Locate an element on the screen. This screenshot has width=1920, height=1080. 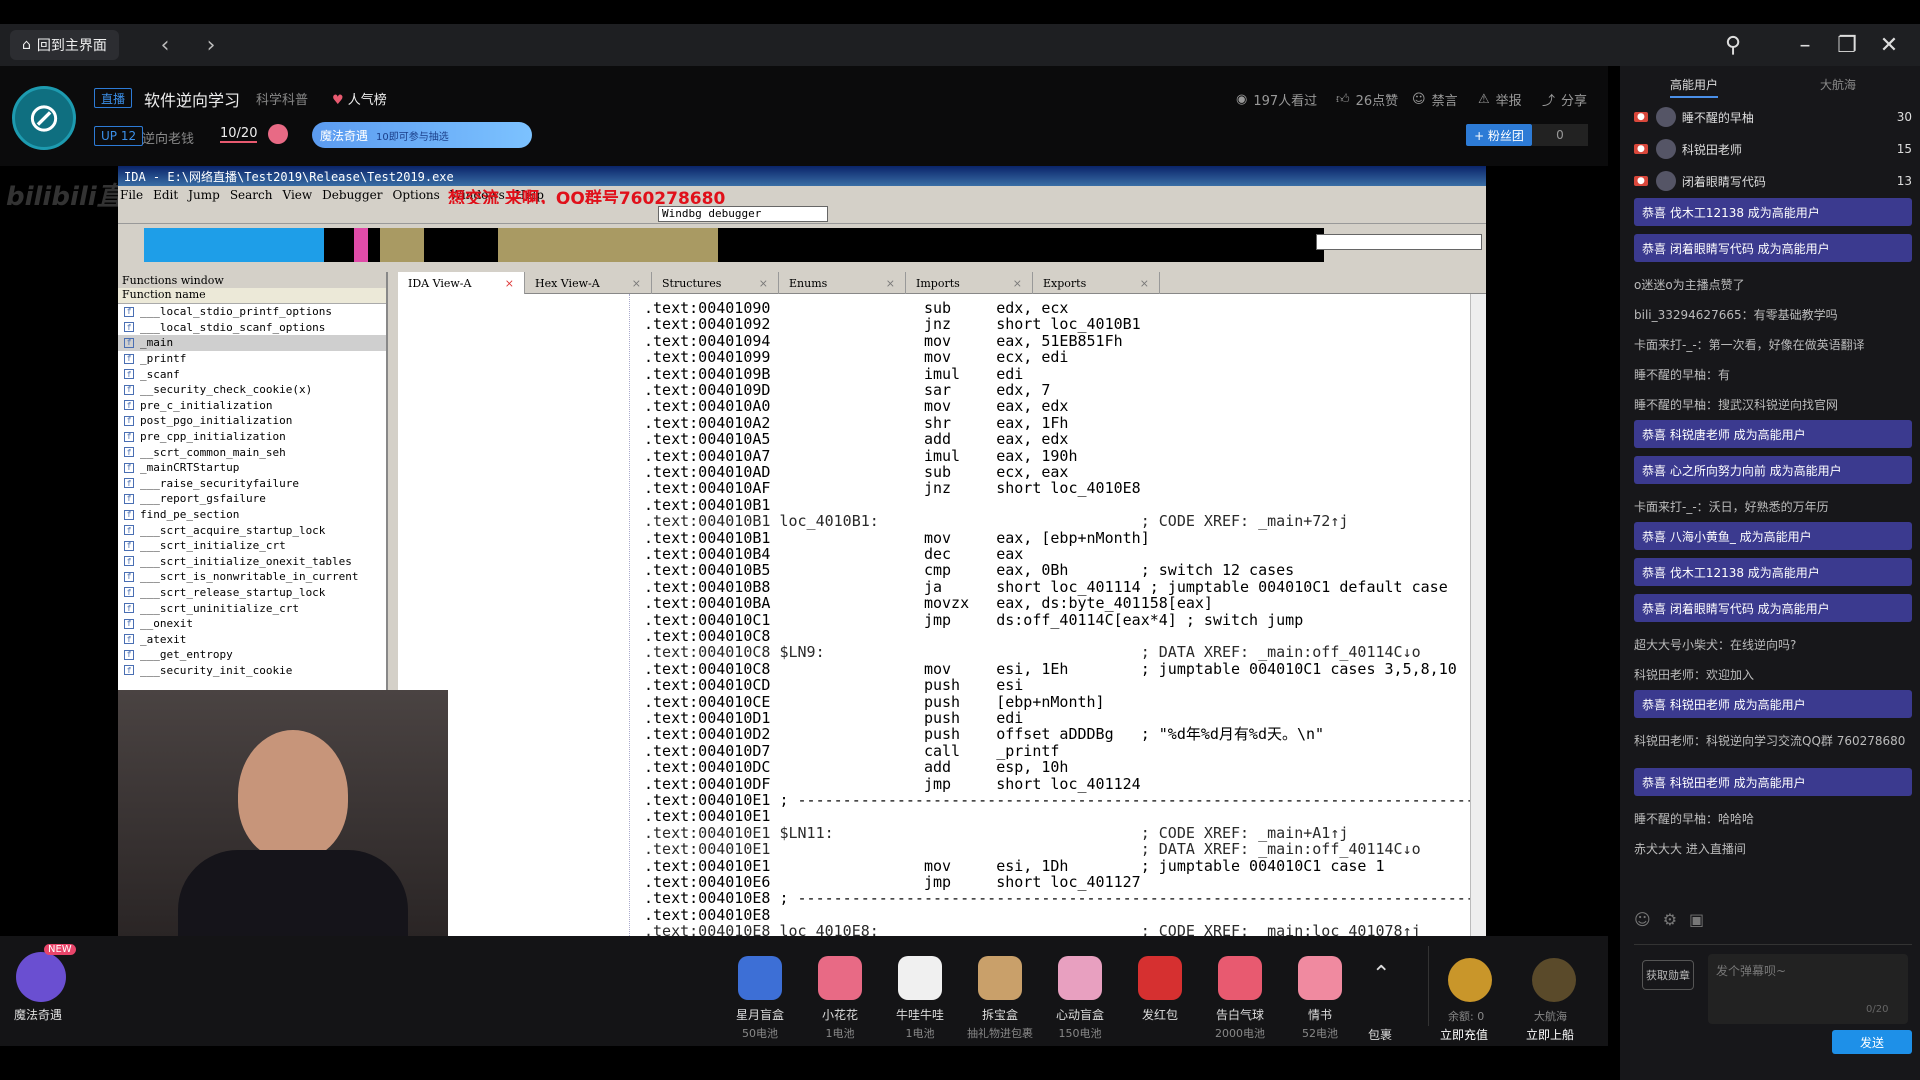
ida-menu-item: Jump is located at coordinates (204, 195).